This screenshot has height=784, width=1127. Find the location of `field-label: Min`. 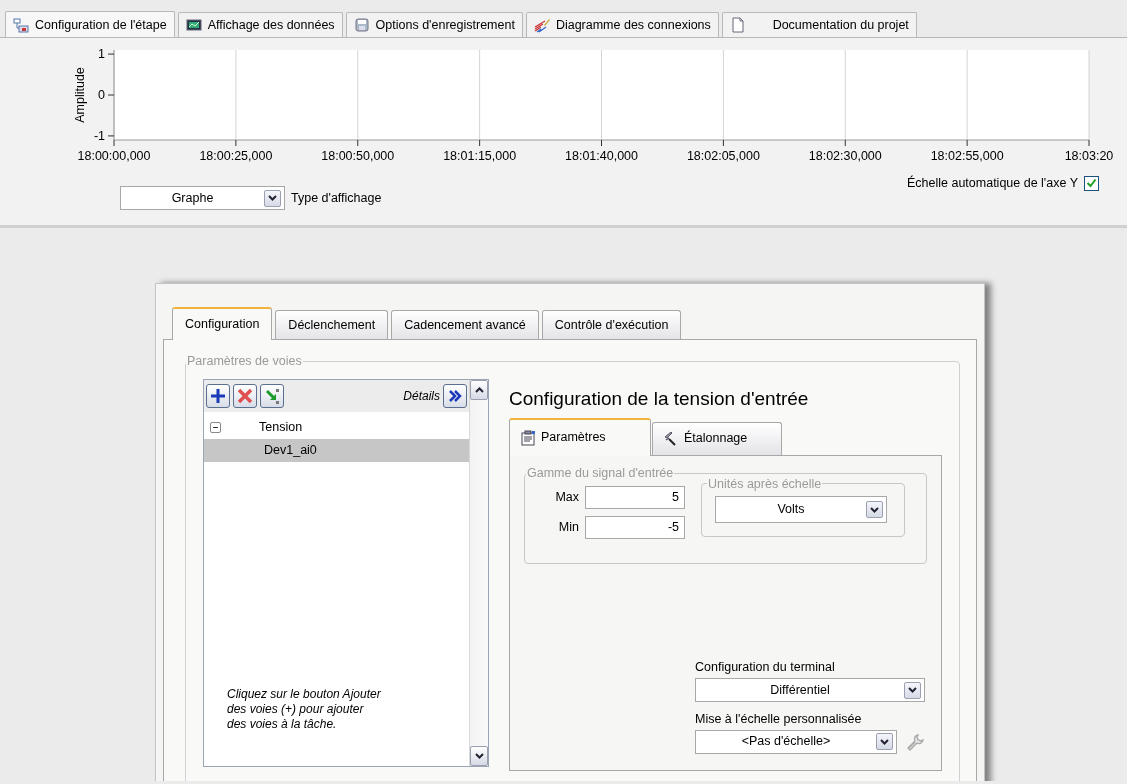

field-label: Min is located at coordinates (568, 527).